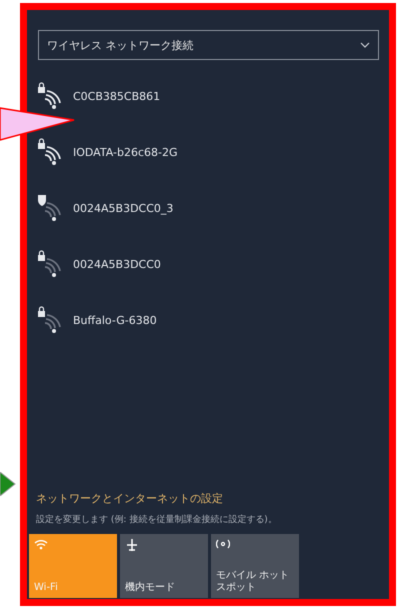  What do you see at coordinates (208, 208) in the screenshot?
I see `network-item: 0024A5B3DCC0_3` at bounding box center [208, 208].